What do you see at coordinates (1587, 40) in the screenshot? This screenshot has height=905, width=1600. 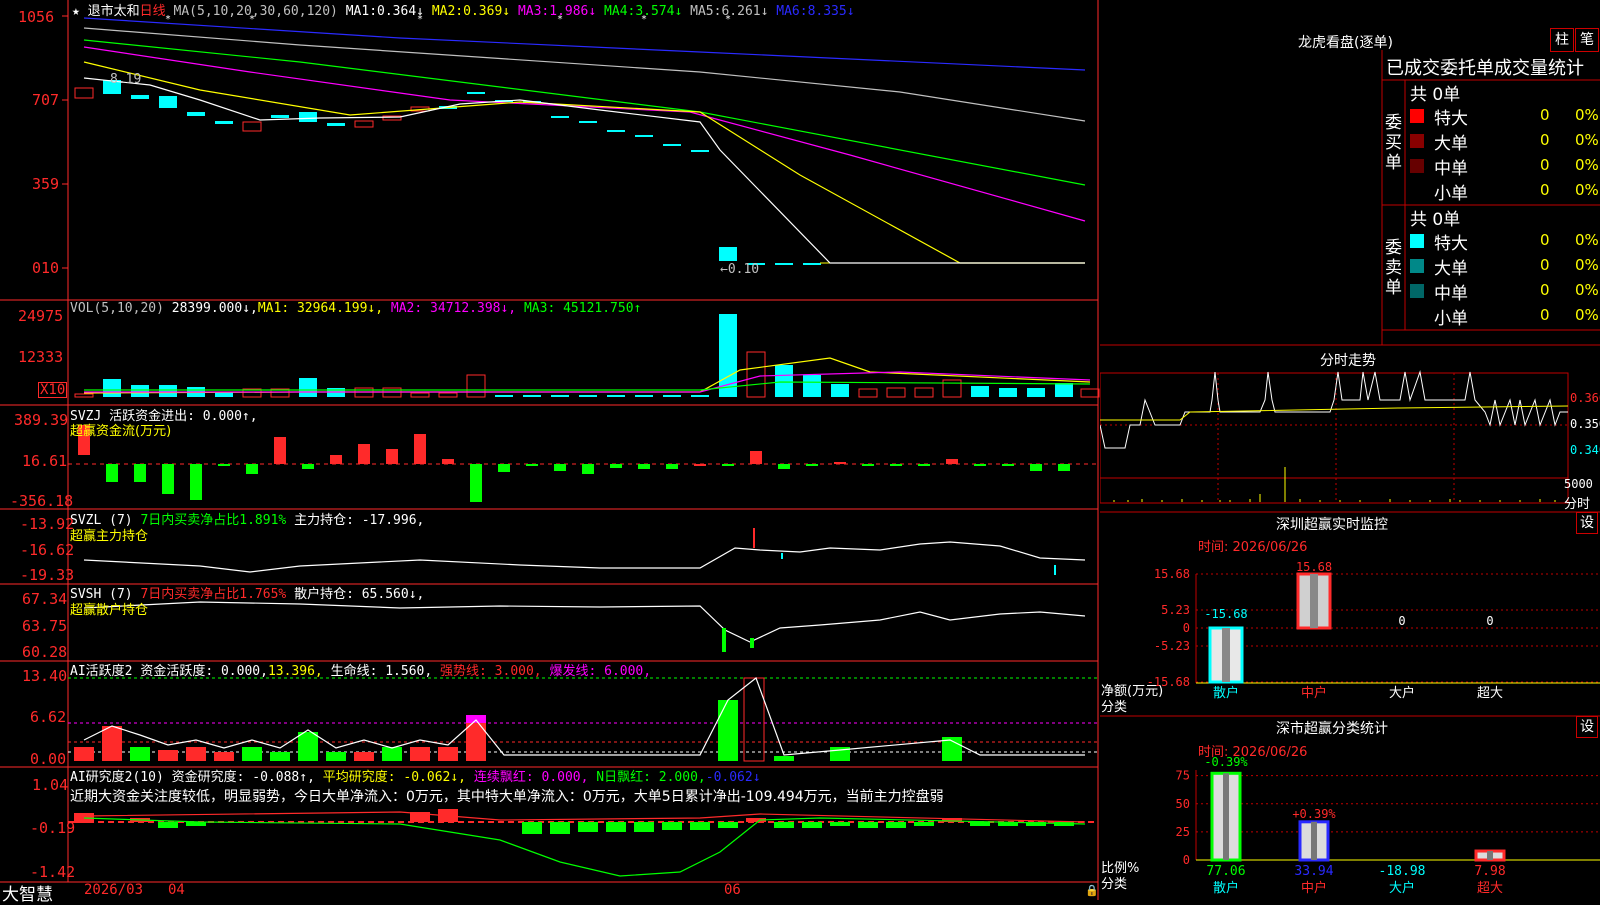 I see `brush-mode-button: 笔` at bounding box center [1587, 40].